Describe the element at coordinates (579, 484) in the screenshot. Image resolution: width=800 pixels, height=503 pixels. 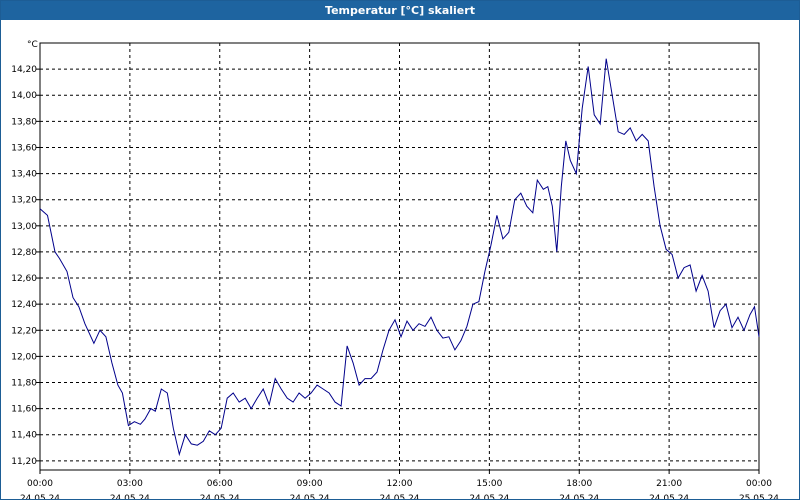
I see `x-tick-time-label: 18:00` at that location.